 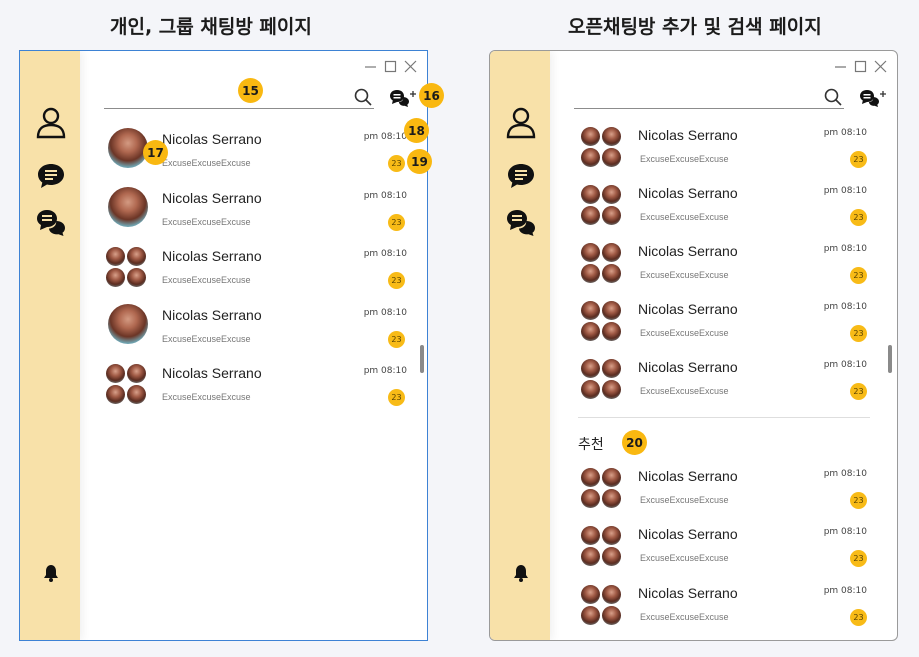 What do you see at coordinates (634, 442) in the screenshot?
I see `annotation-marker: 20` at bounding box center [634, 442].